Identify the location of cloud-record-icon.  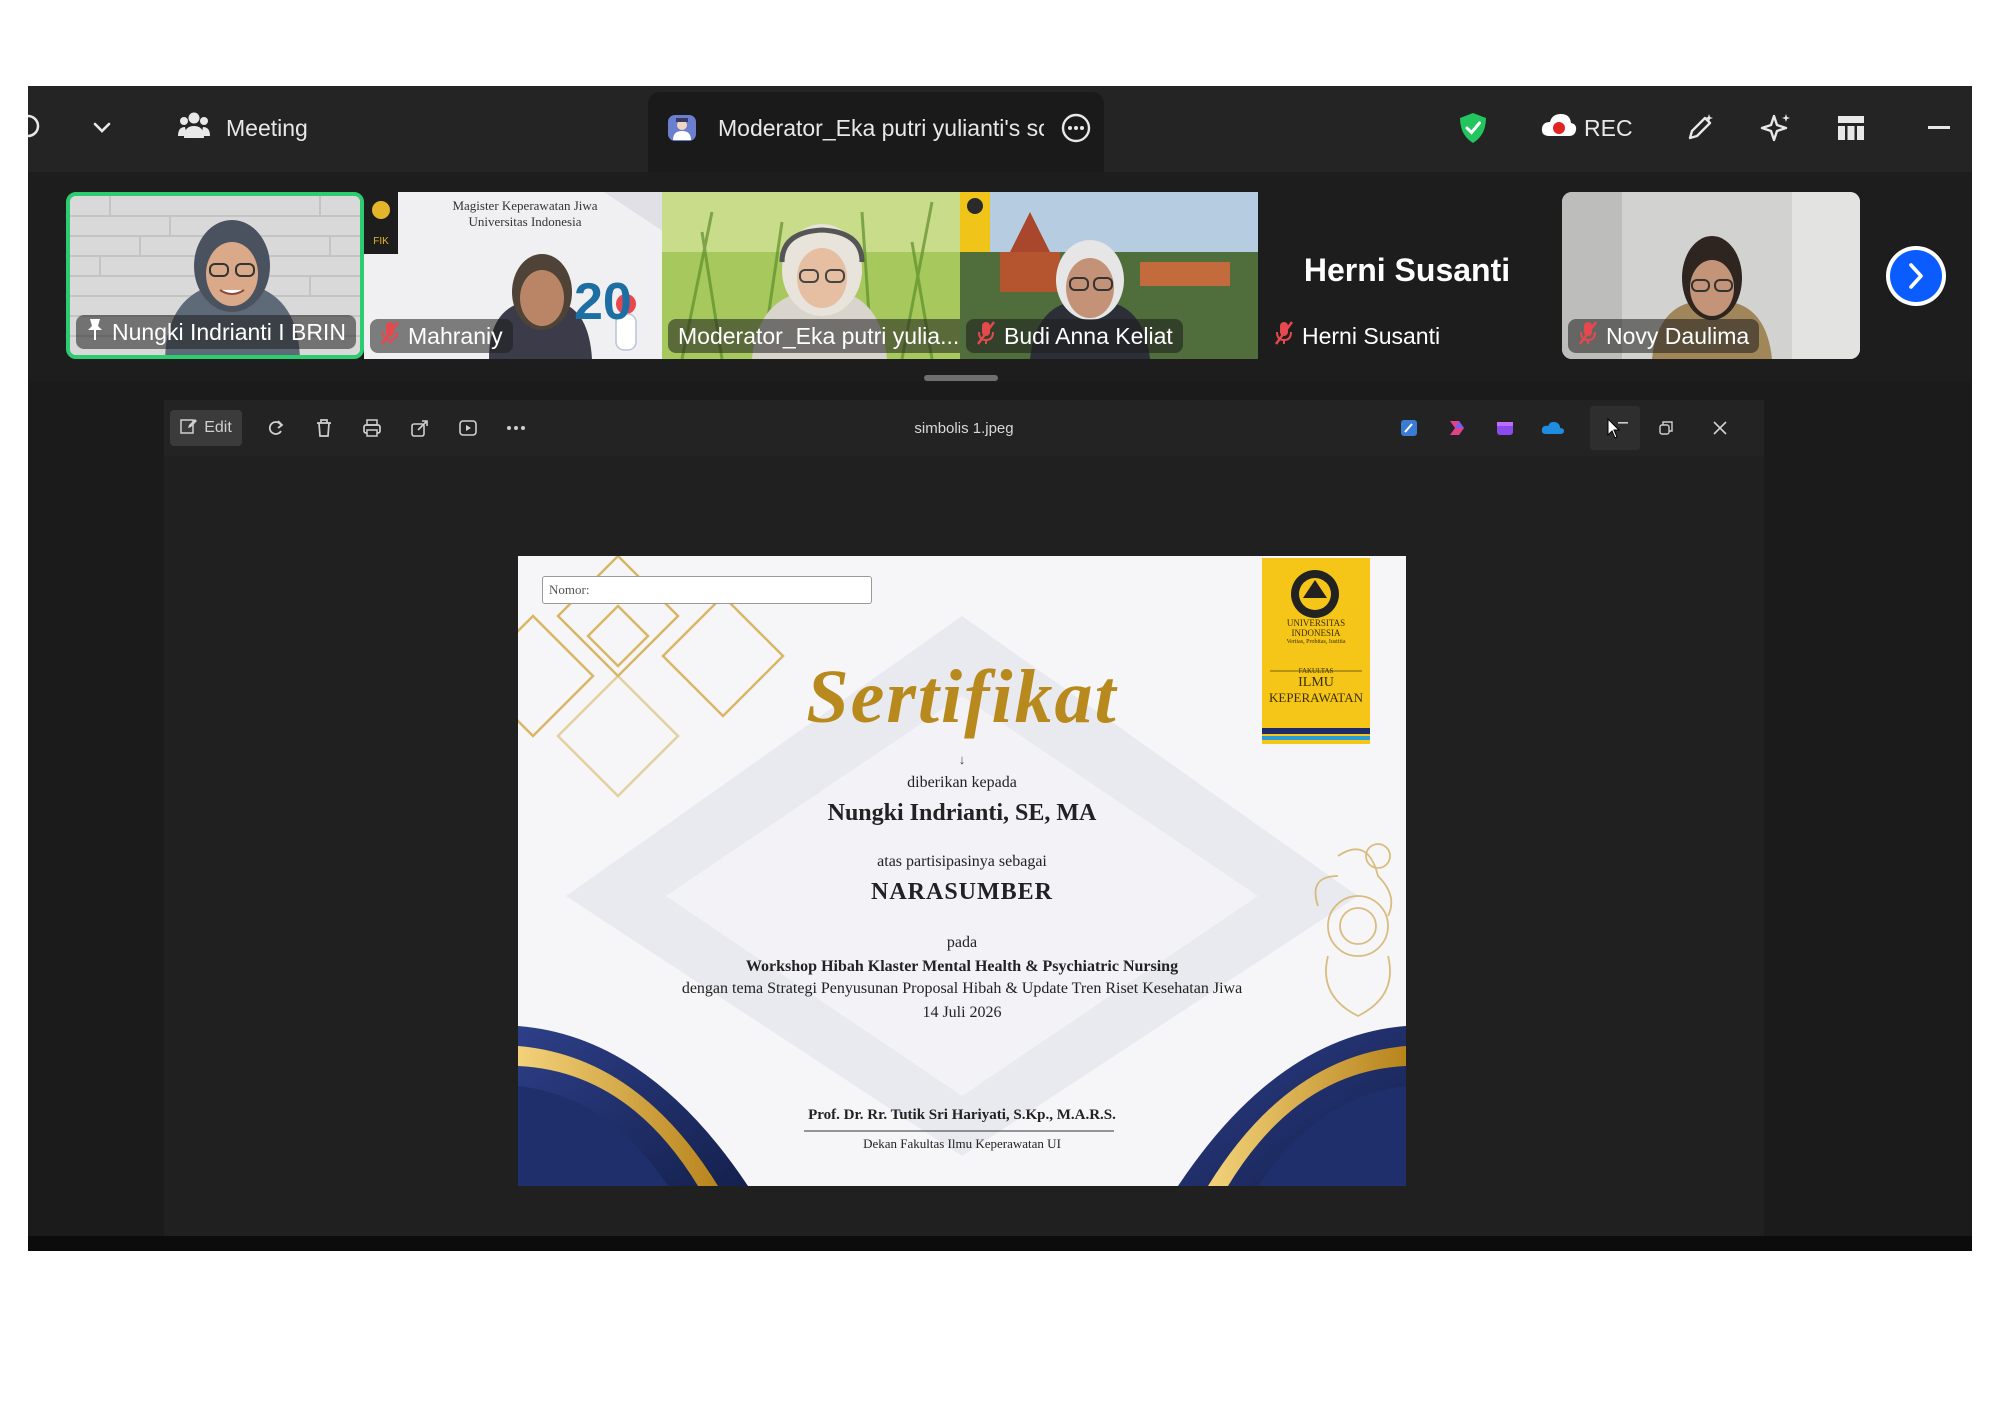
(1559, 128).